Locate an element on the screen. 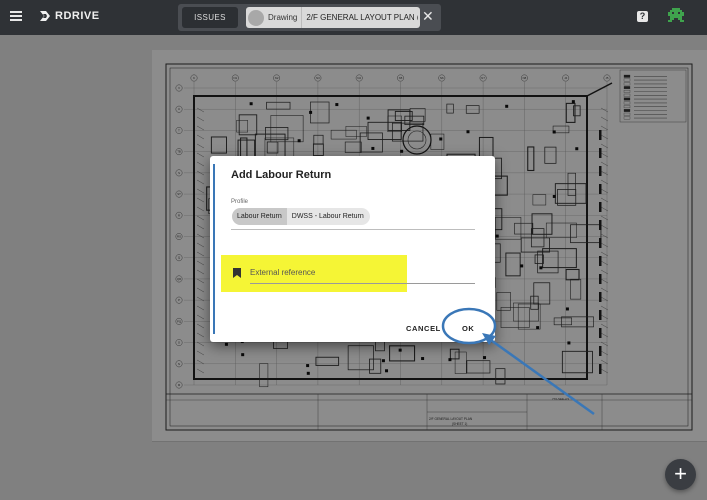 The height and width of the screenshot is (500, 707). annotation-overlay is located at coordinates (518, 361).